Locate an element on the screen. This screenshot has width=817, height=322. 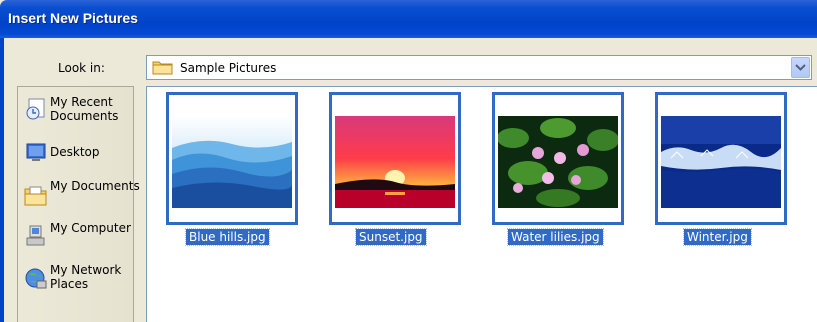
water-lilies-image is located at coordinates (558, 153).